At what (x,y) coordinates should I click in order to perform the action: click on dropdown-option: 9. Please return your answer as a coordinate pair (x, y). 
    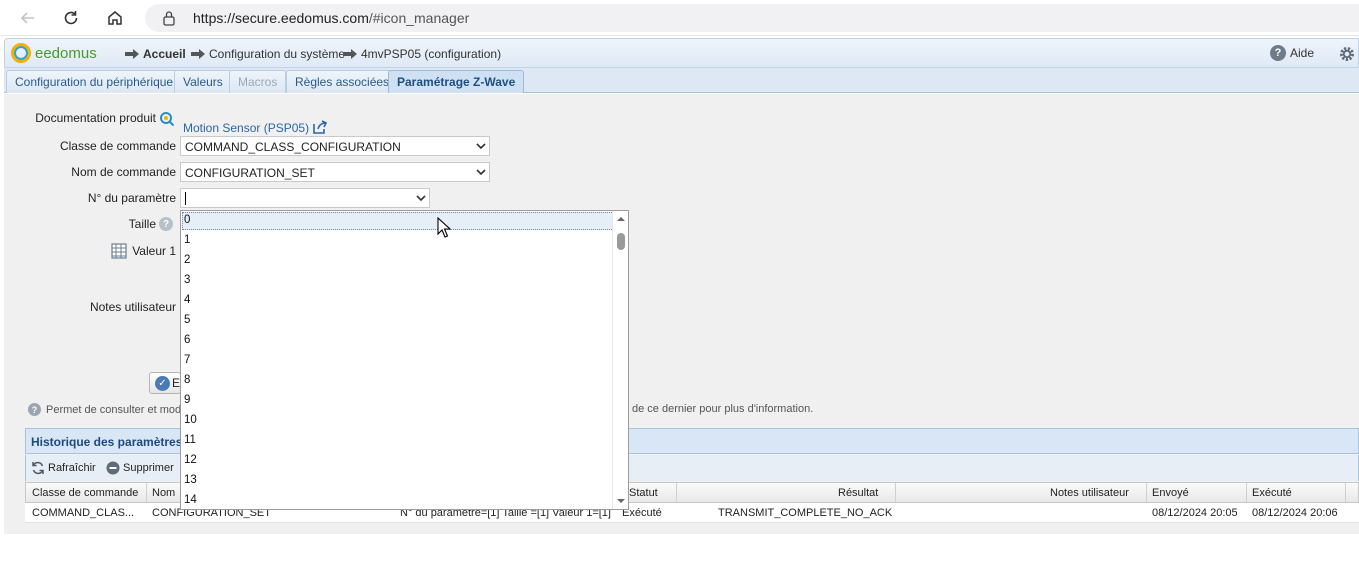
    Looking at the image, I should click on (187, 400).